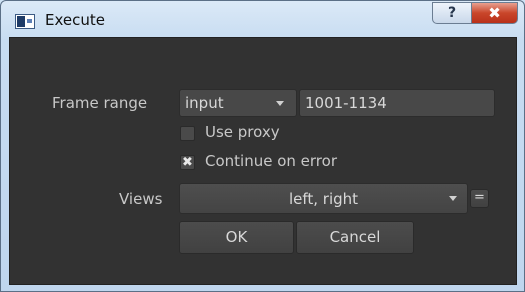  What do you see at coordinates (495, 13) in the screenshot?
I see `close-button: ✖` at bounding box center [495, 13].